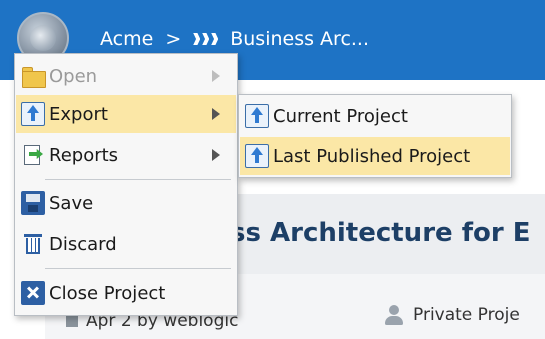 The height and width of the screenshot is (339, 545). I want to click on privacy-meta: Private Proje, so click(451, 315).